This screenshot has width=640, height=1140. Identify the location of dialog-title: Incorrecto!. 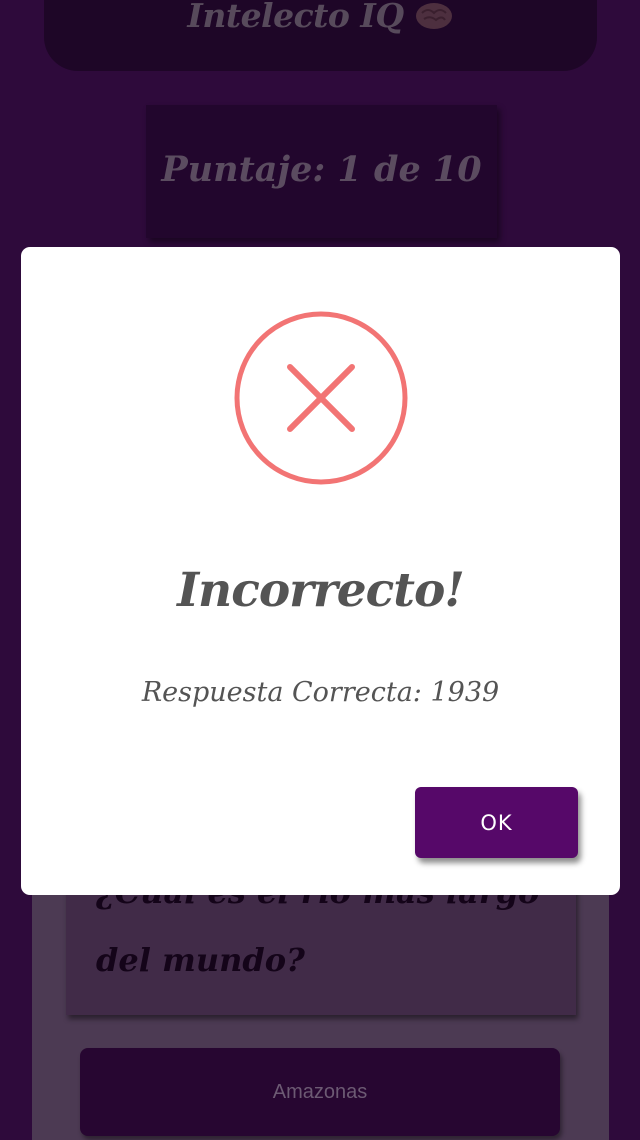
(321, 590).